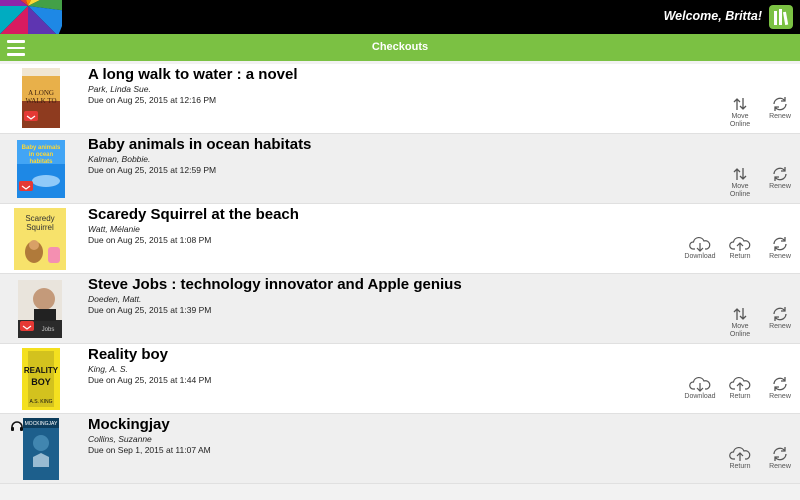 The image size is (800, 500). I want to click on title-bar: Checkouts, so click(400, 47).